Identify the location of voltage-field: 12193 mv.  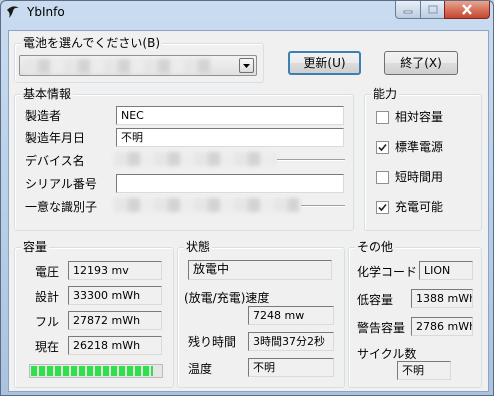
(115, 270).